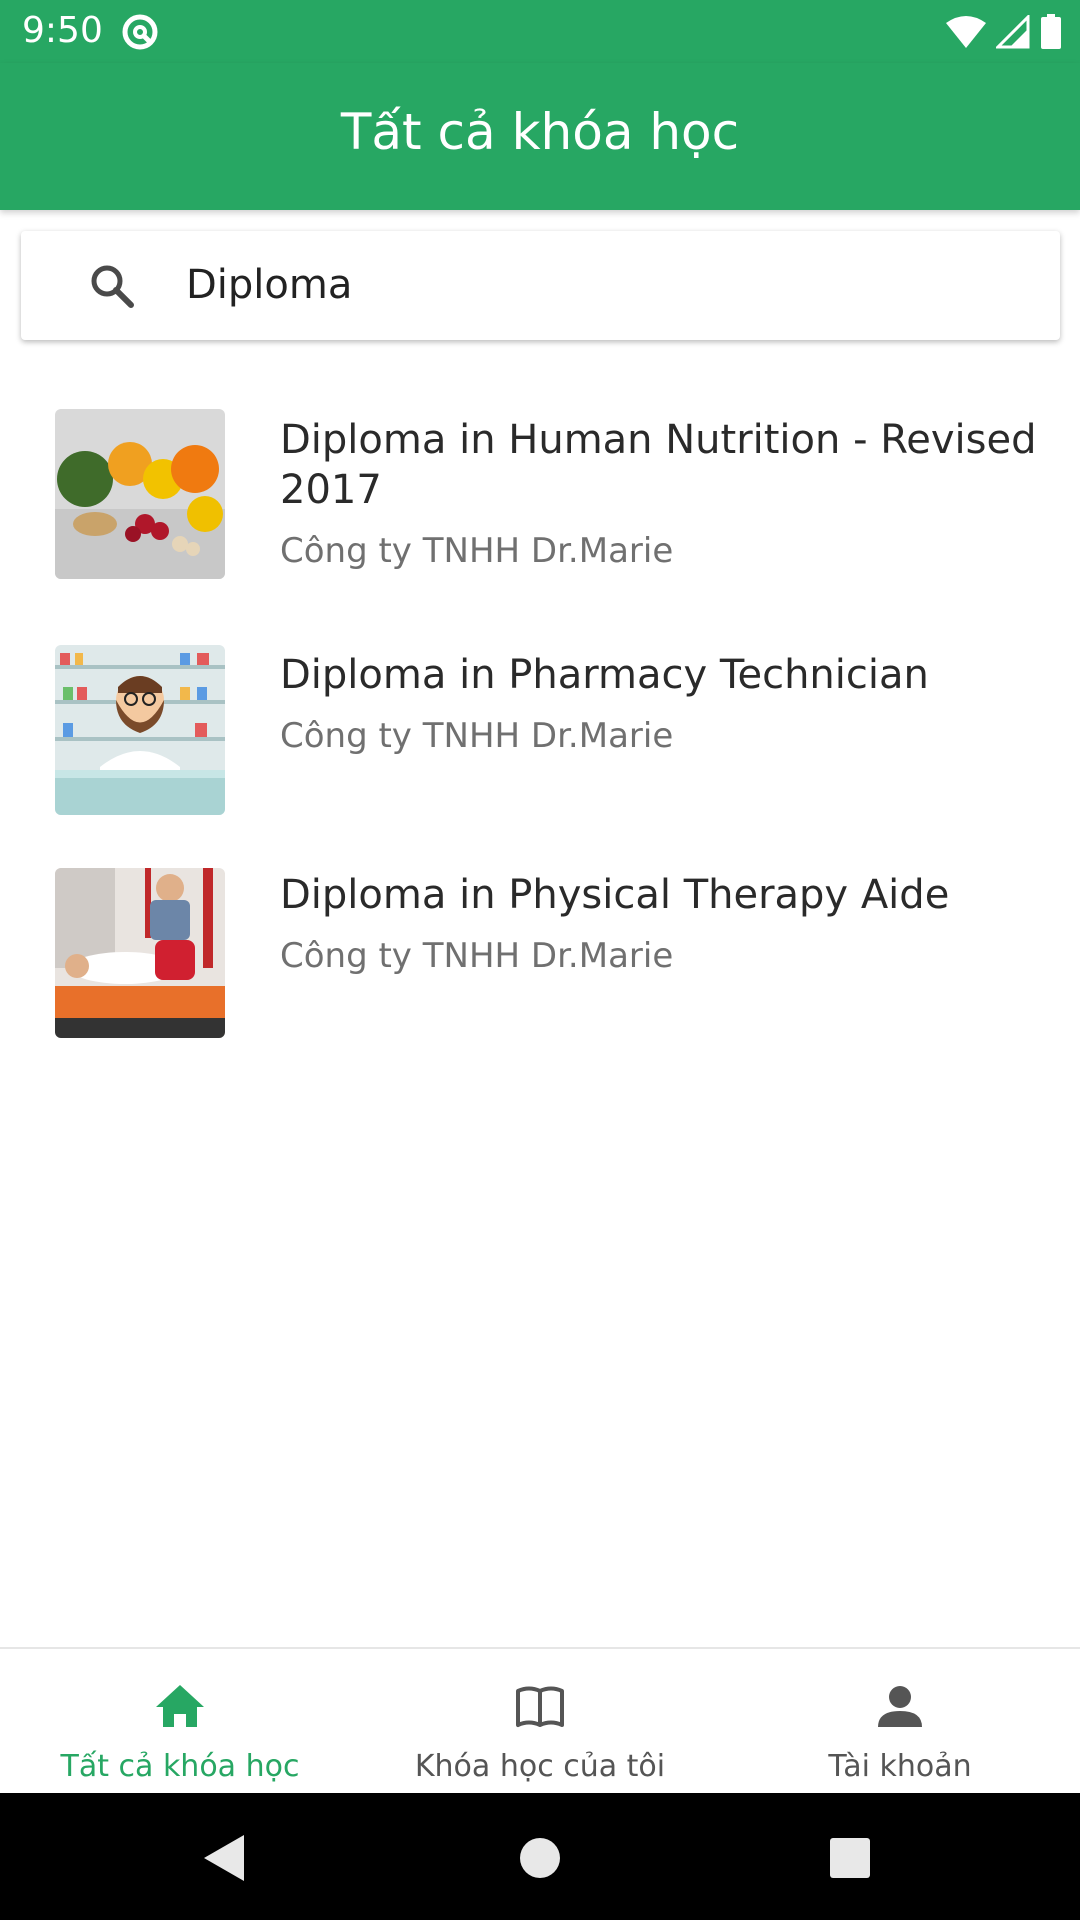 This screenshot has width=1080, height=1920. Describe the element at coordinates (966, 32) in the screenshot. I see `wifi-icon` at that location.